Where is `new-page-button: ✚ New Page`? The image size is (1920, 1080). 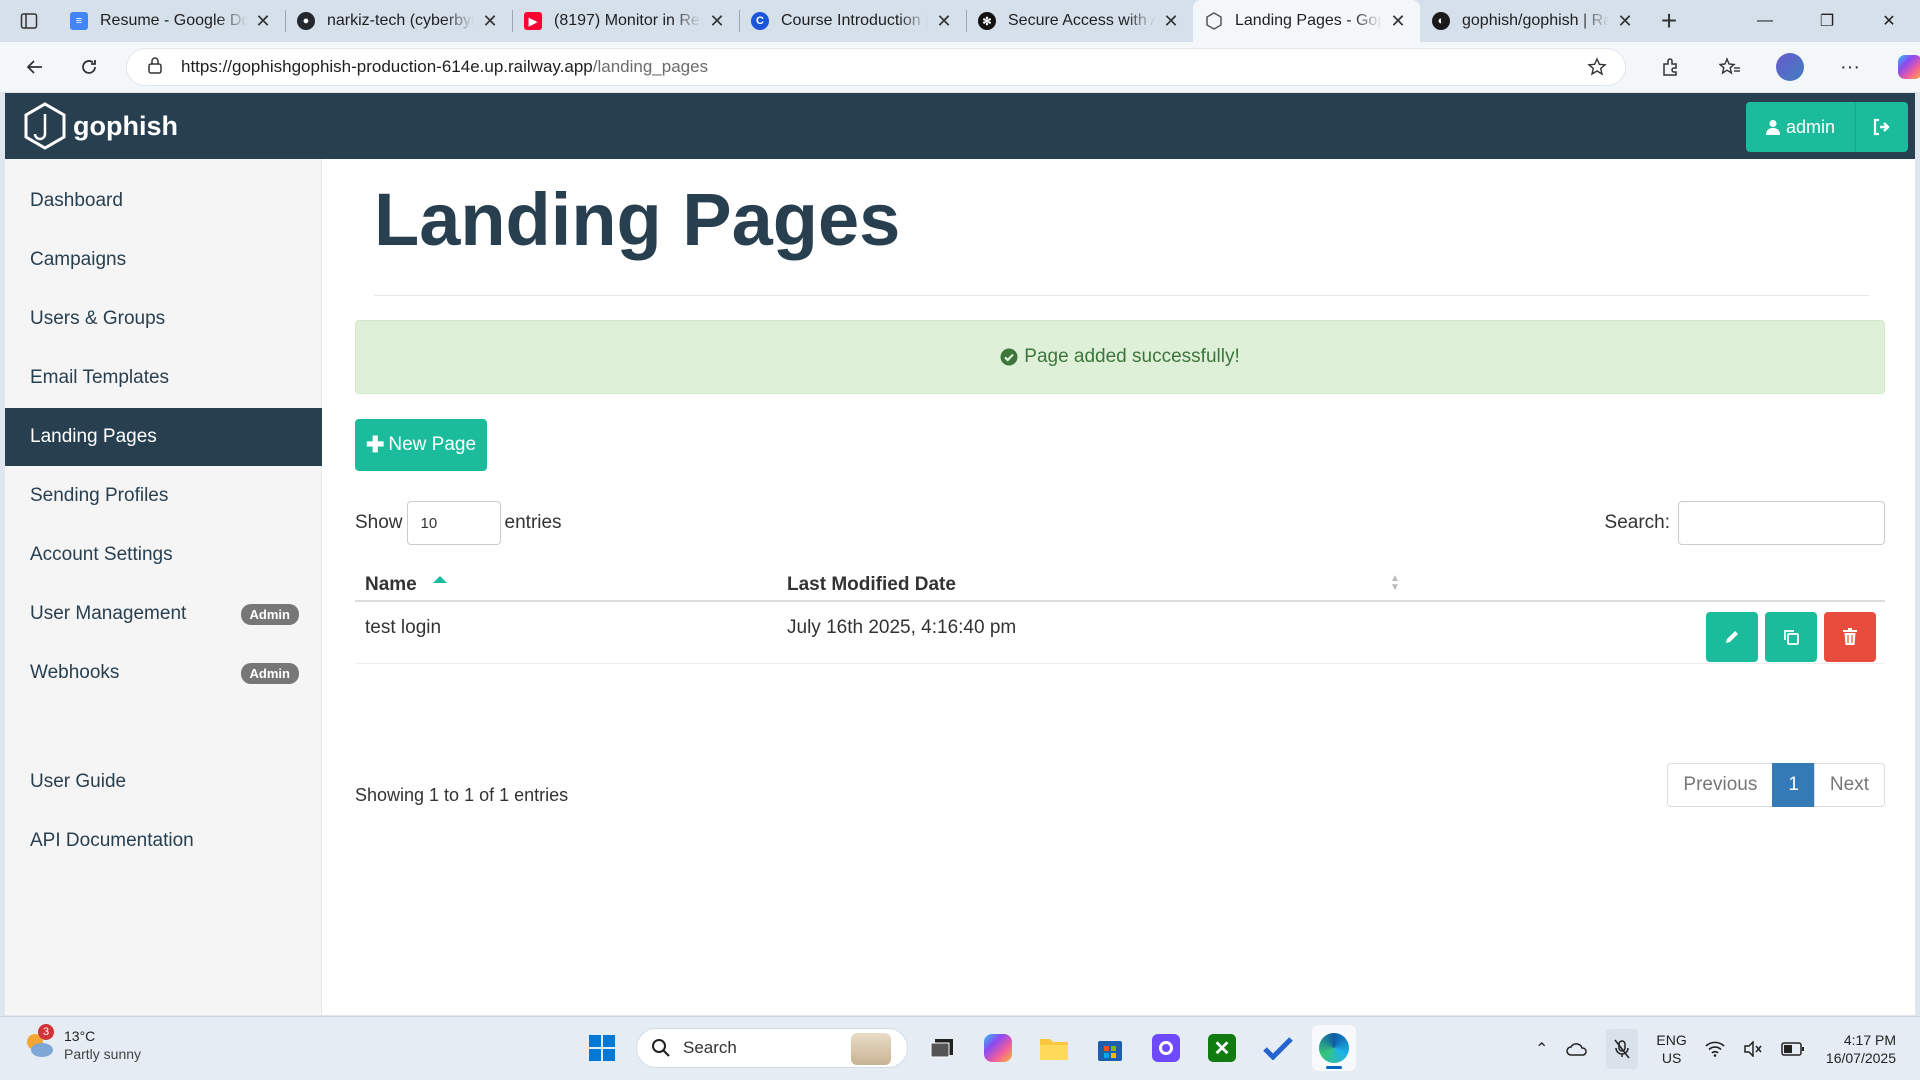
new-page-button: ✚ New Page is located at coordinates (421, 445).